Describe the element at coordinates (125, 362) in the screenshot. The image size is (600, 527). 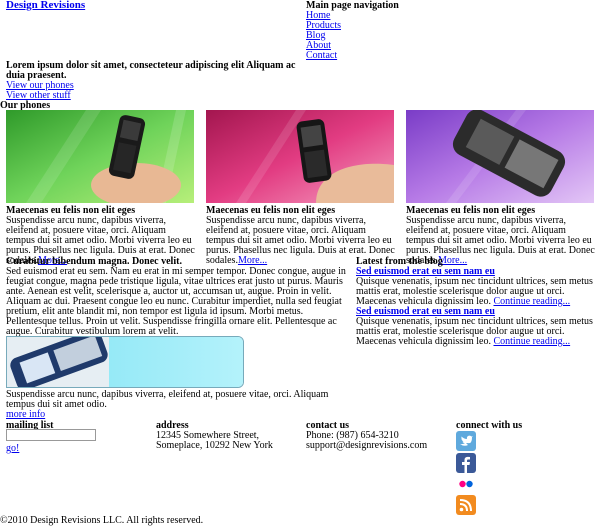
I see `feature-banner-image` at that location.